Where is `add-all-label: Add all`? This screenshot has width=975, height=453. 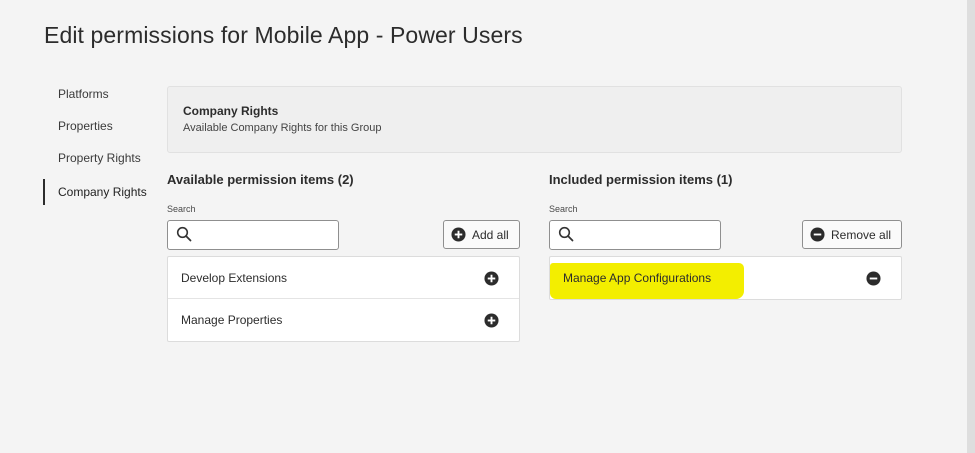 add-all-label: Add all is located at coordinates (490, 234).